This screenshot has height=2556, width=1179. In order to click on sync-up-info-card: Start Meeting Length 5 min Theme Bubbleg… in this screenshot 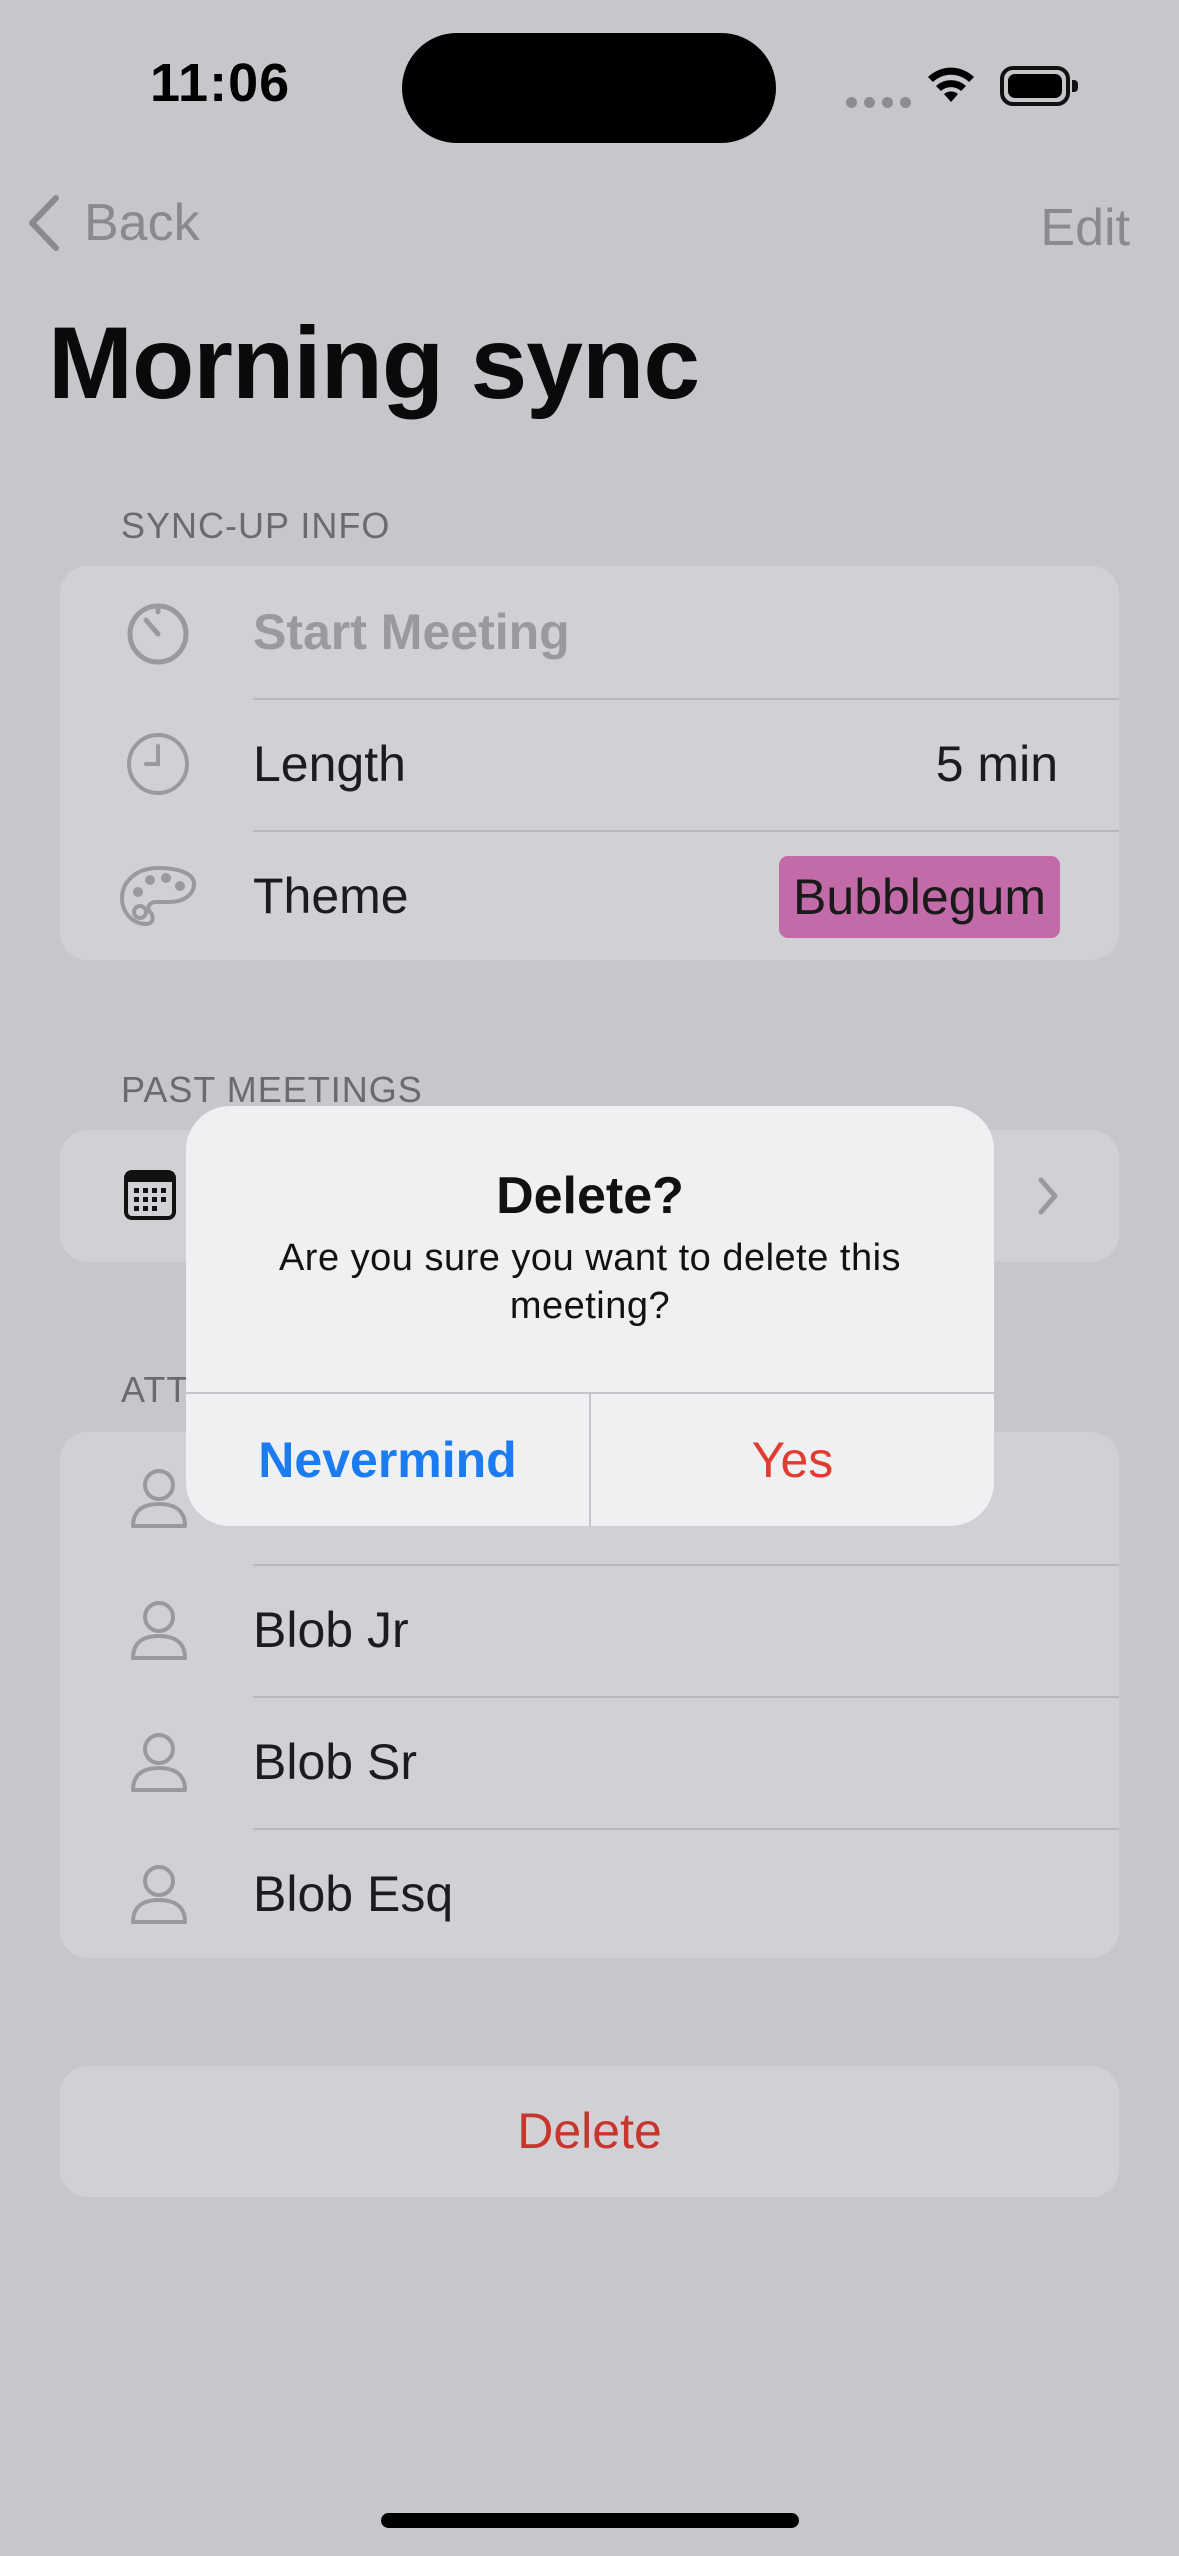, I will do `click(589, 763)`.